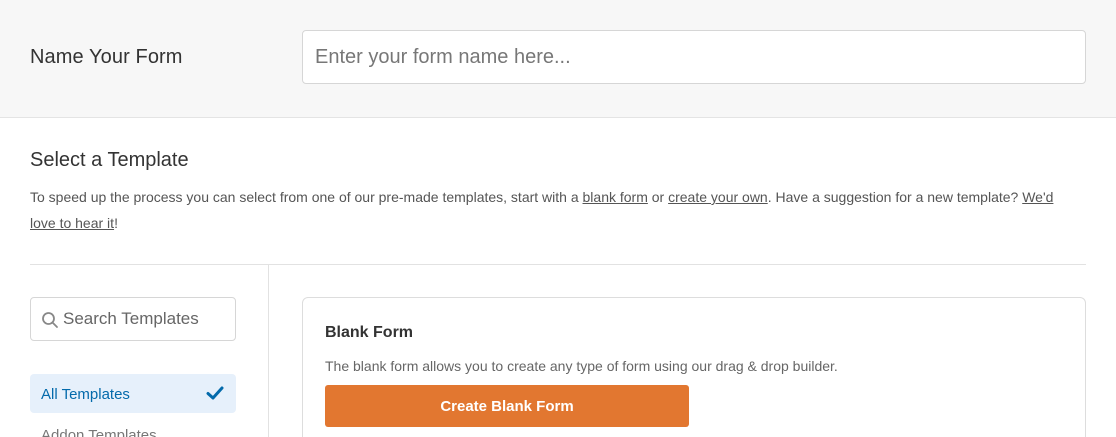 The height and width of the screenshot is (437, 1116). I want to click on template-search-box, so click(133, 319).